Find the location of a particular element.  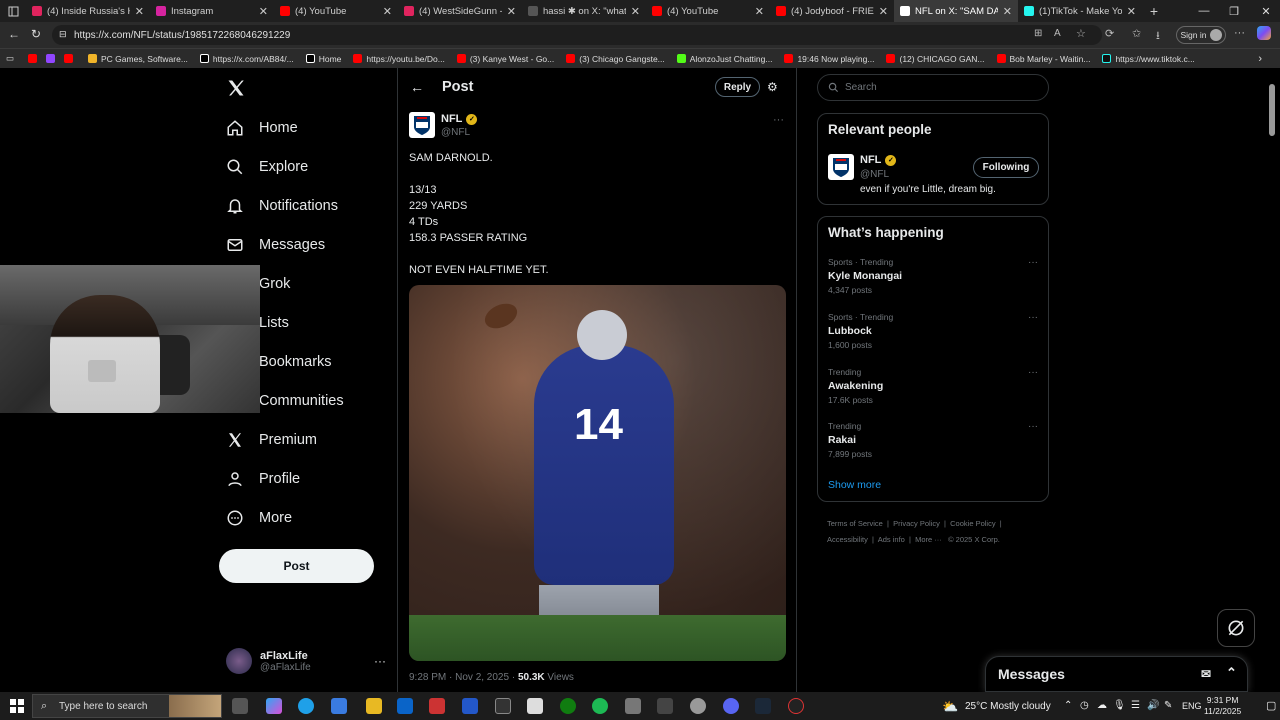

footer-link: Terms of Service is located at coordinates (855, 523).